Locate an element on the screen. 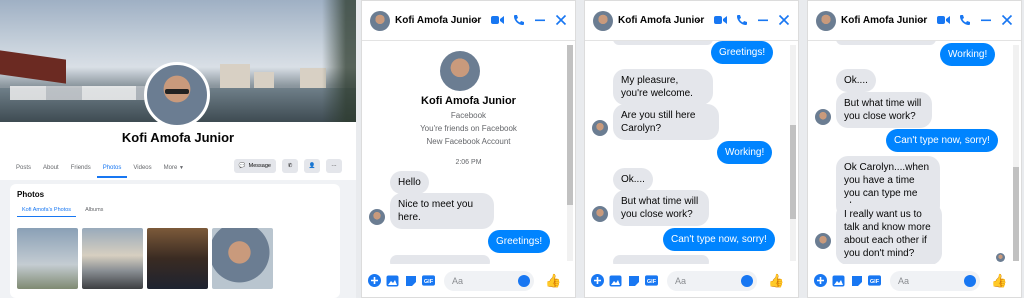 This screenshot has width=1024, height=298. profile-avatar is located at coordinates (177, 95).